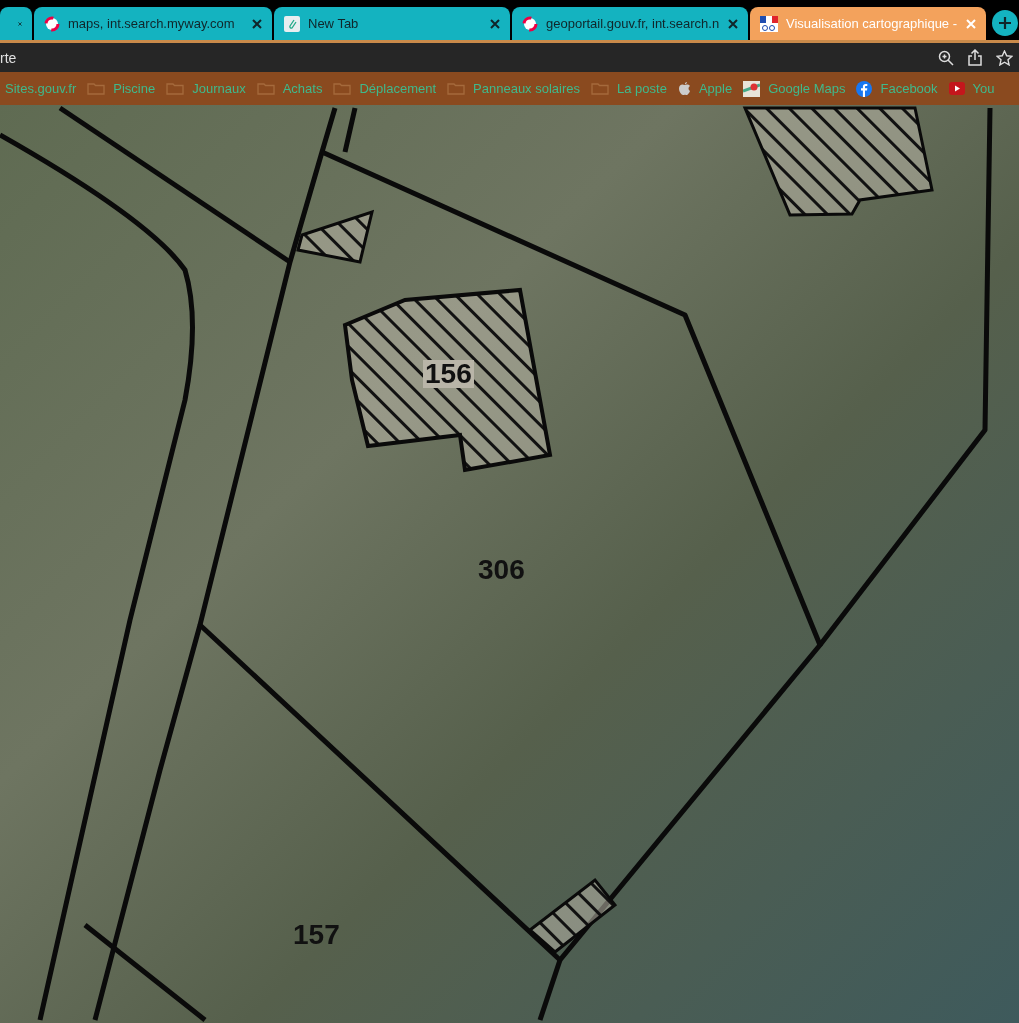  What do you see at coordinates (975, 57) in the screenshot?
I see `share-icon` at bounding box center [975, 57].